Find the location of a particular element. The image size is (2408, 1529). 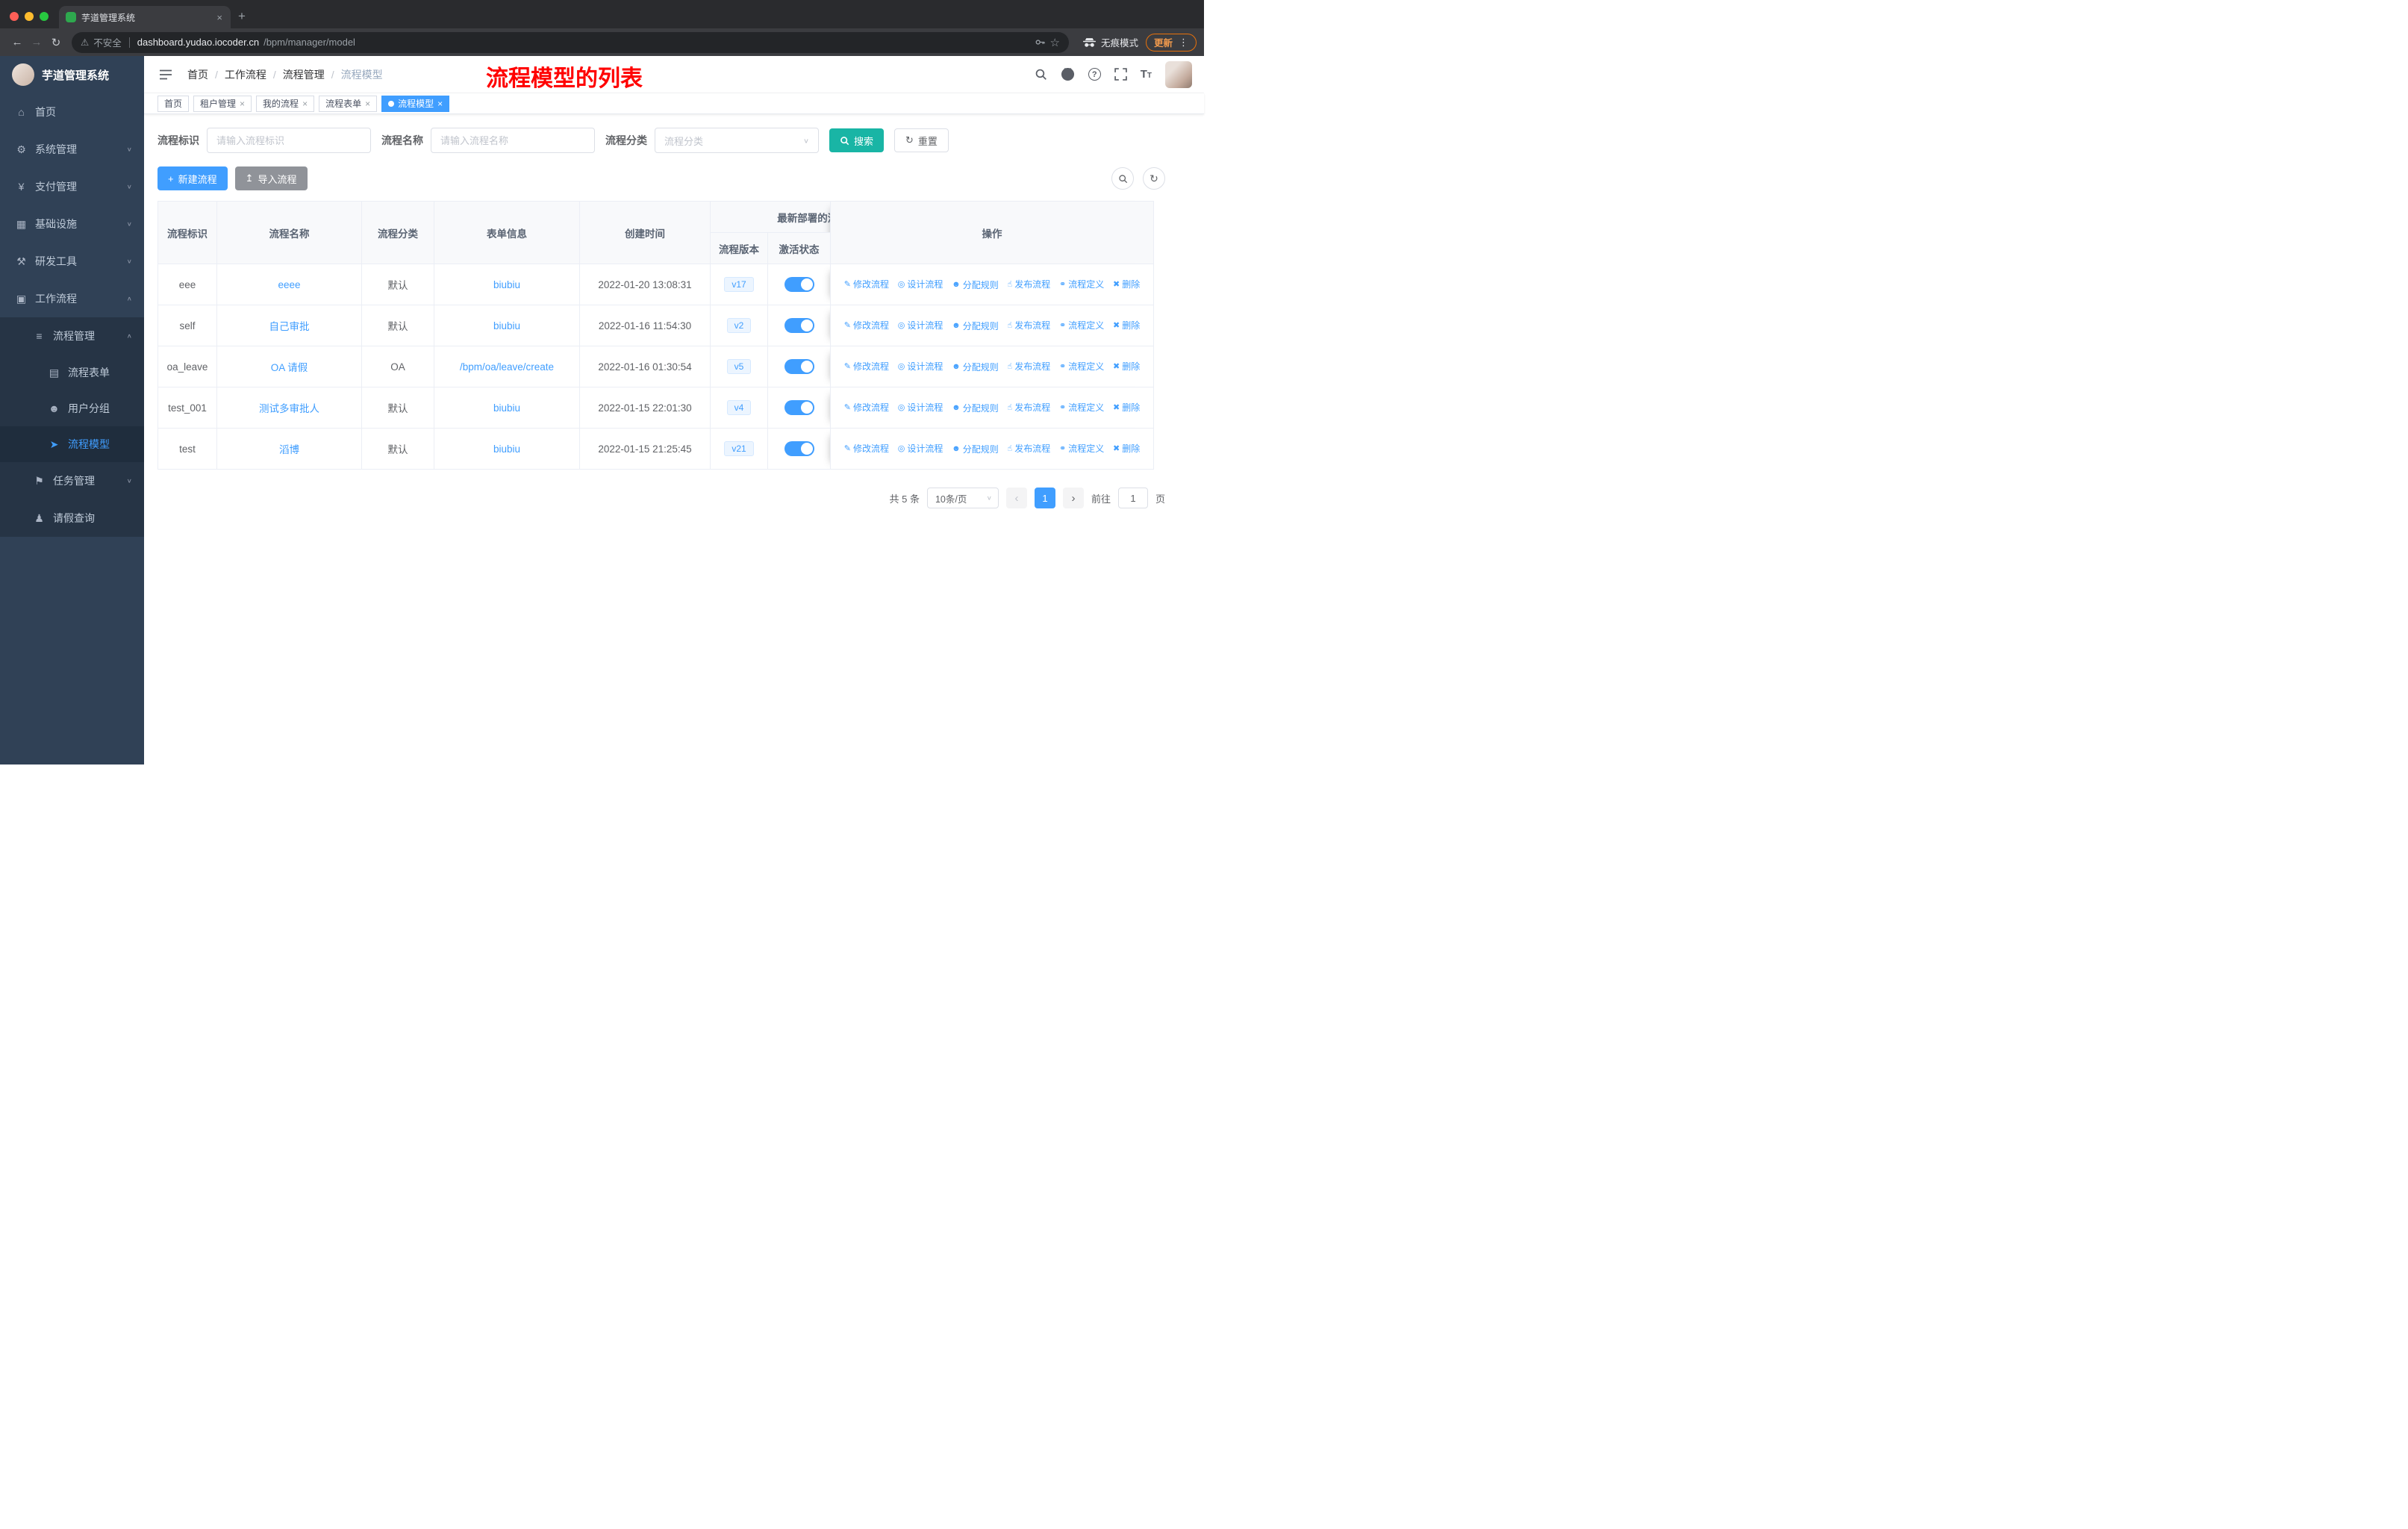

close-window-button is located at coordinates (14, 16).